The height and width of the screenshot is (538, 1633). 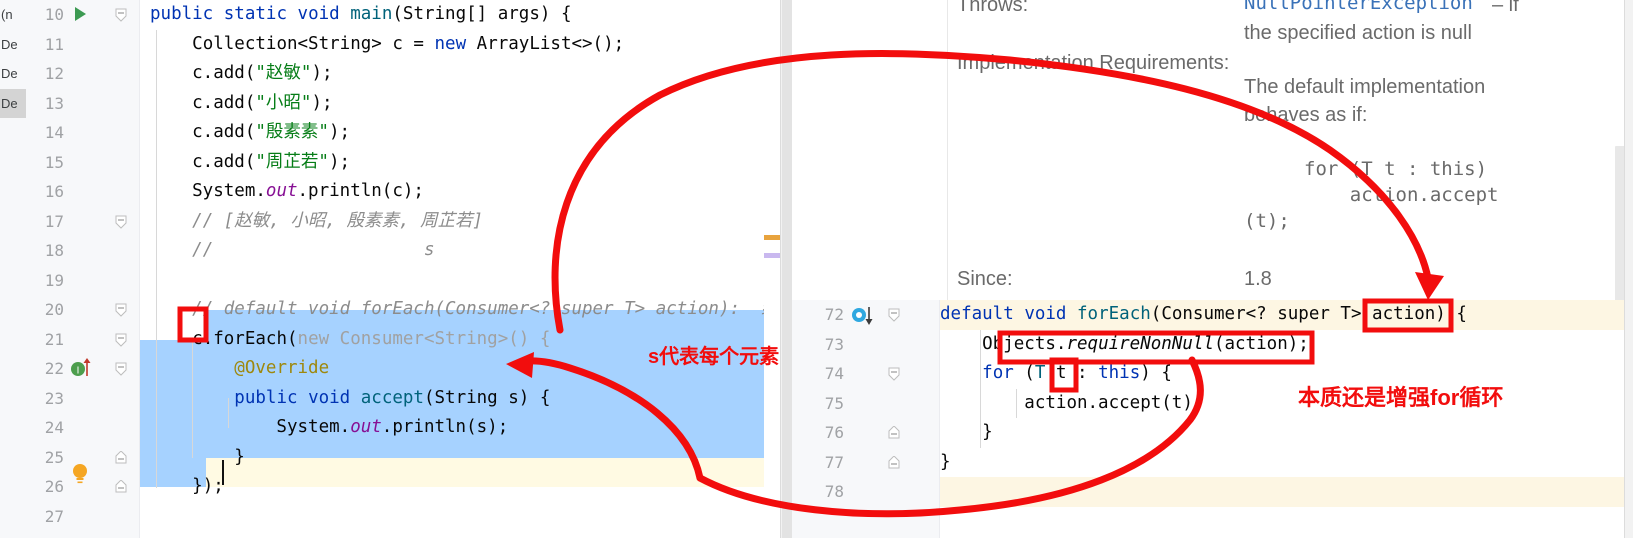 I want to click on code-line: for (T t : this) {, so click(x=1056, y=374).